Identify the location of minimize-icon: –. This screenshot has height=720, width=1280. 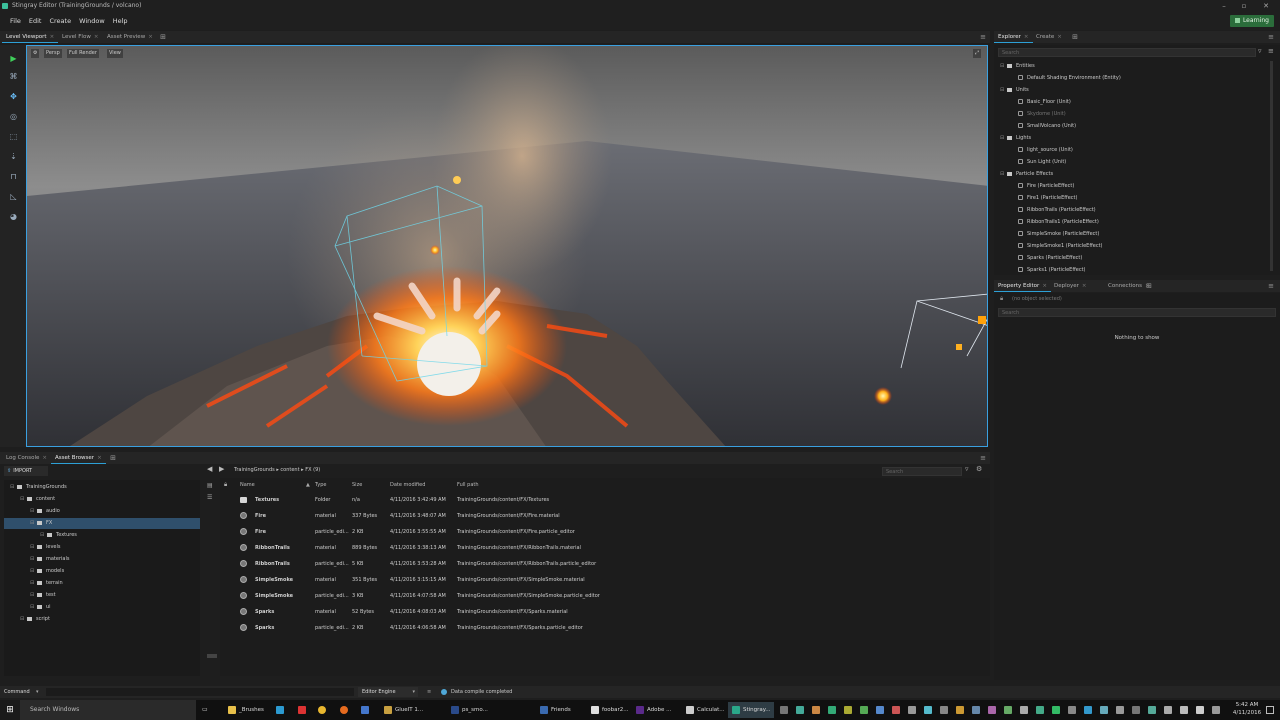
(1224, 6).